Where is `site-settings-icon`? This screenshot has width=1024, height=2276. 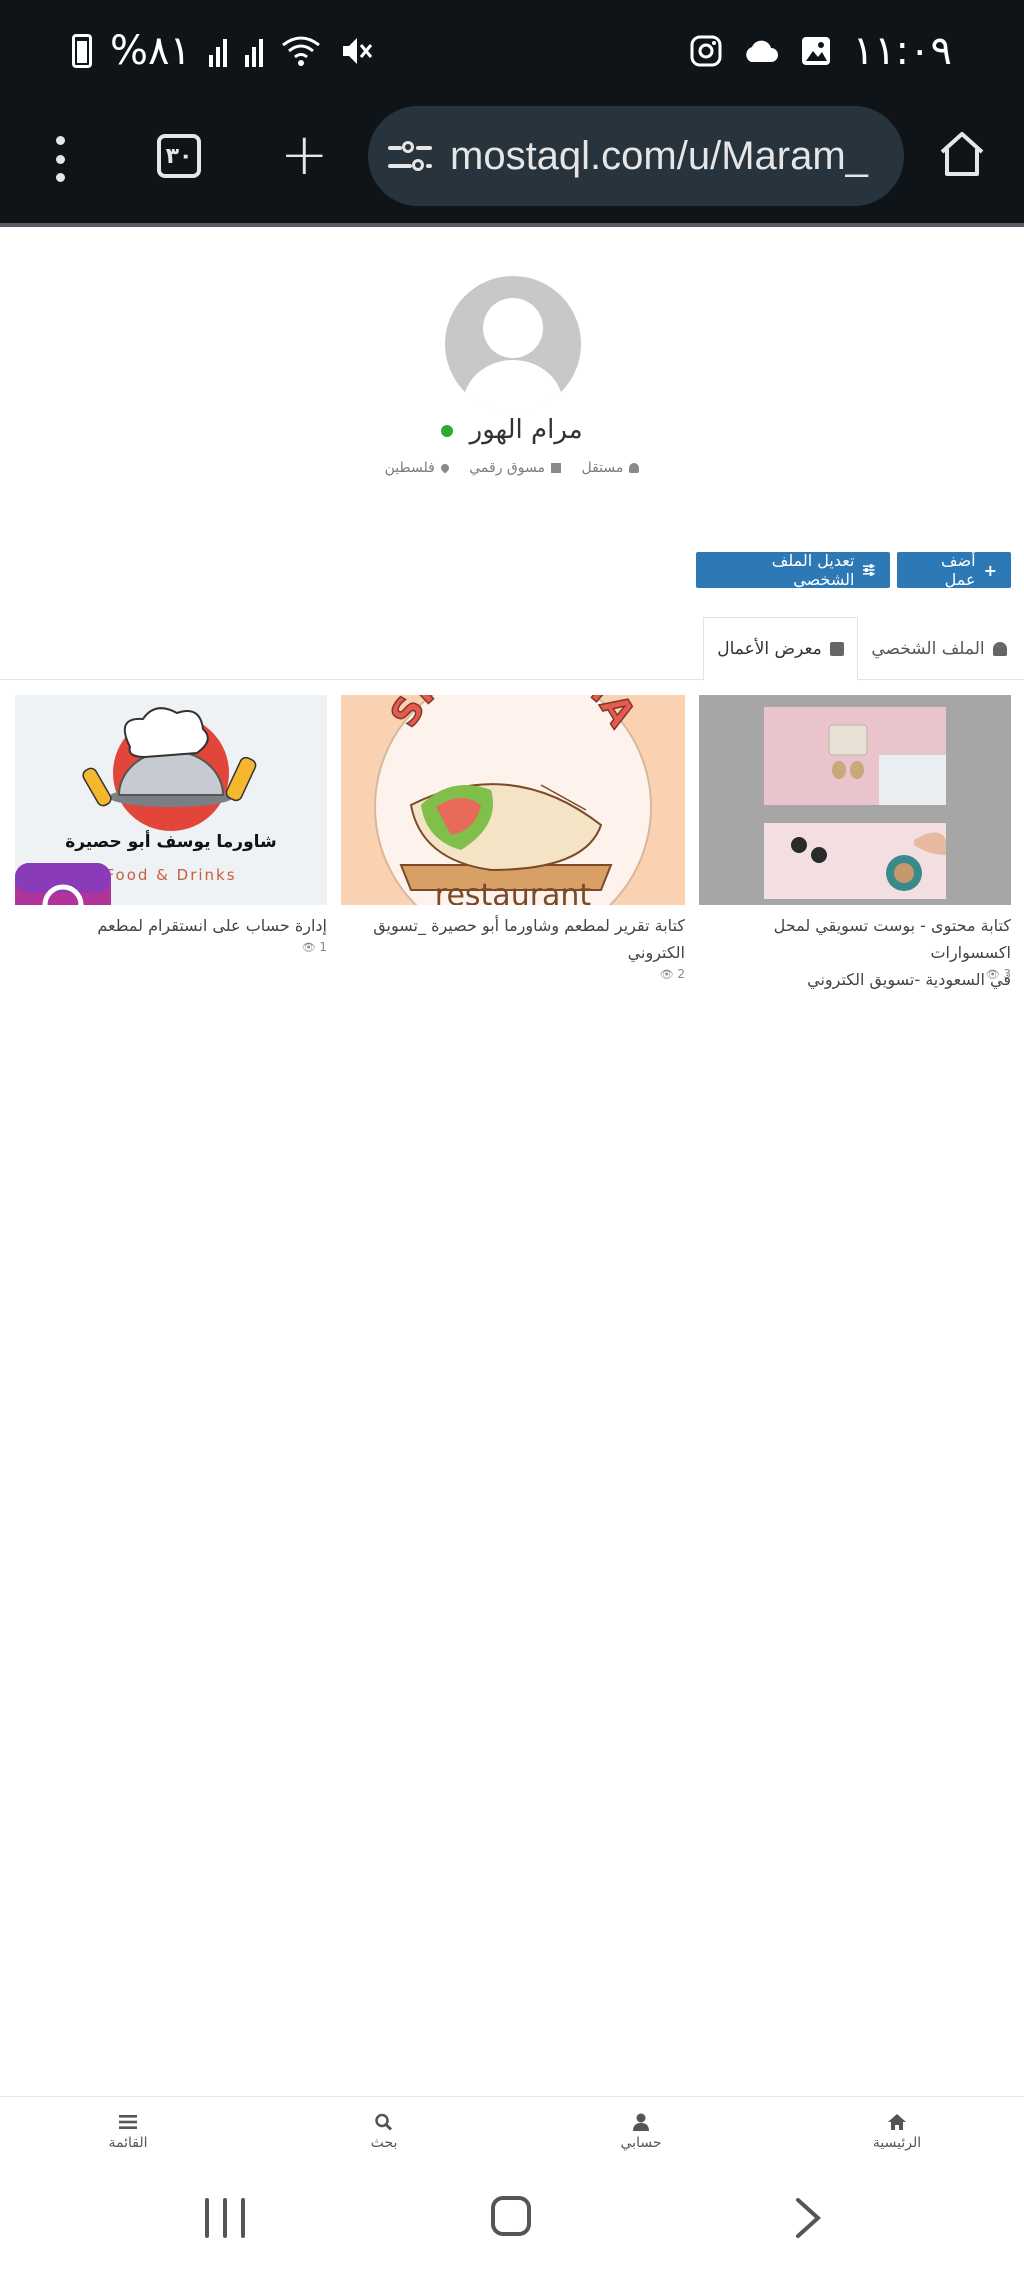 site-settings-icon is located at coordinates (410, 156).